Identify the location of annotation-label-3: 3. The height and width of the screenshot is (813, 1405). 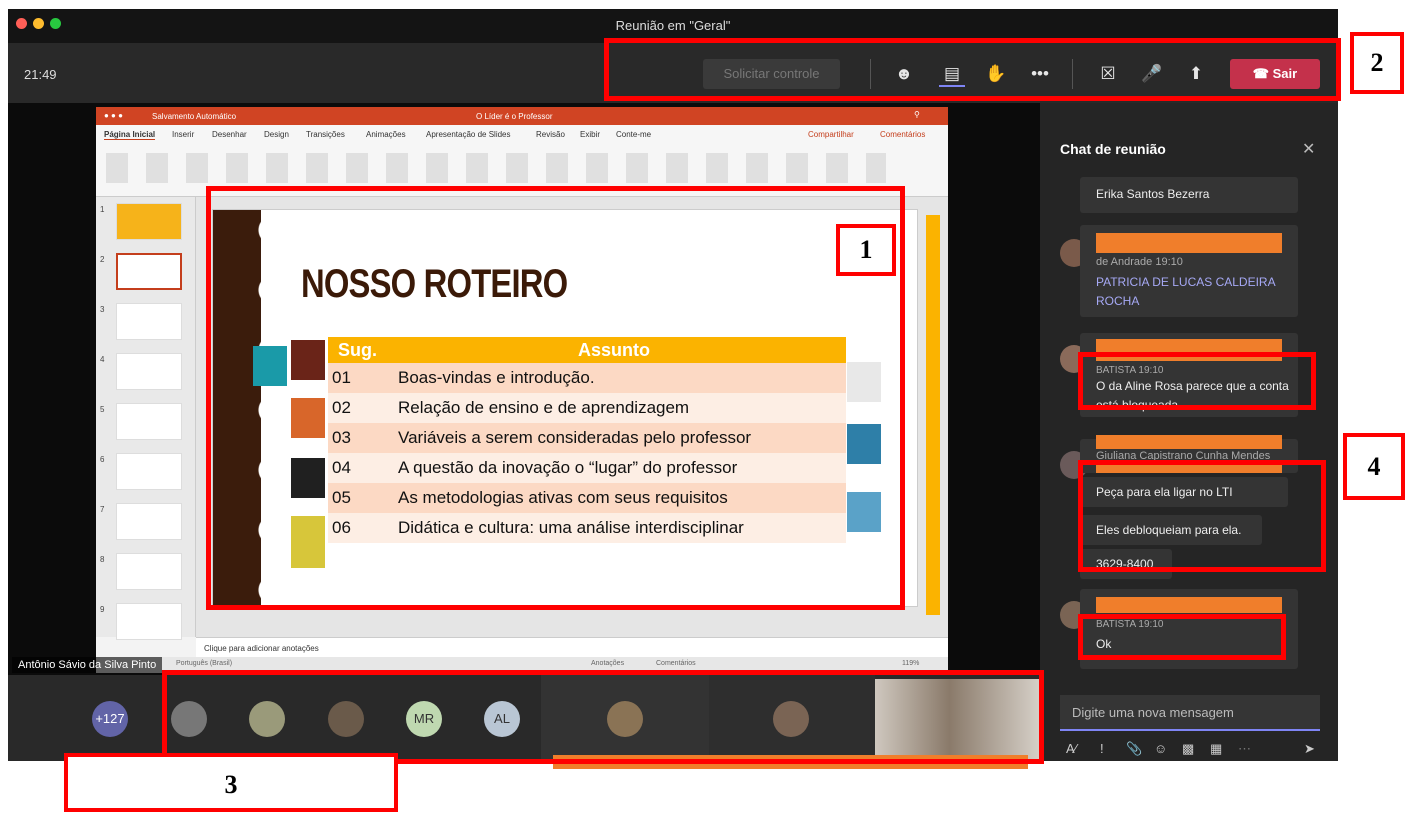
(231, 782).